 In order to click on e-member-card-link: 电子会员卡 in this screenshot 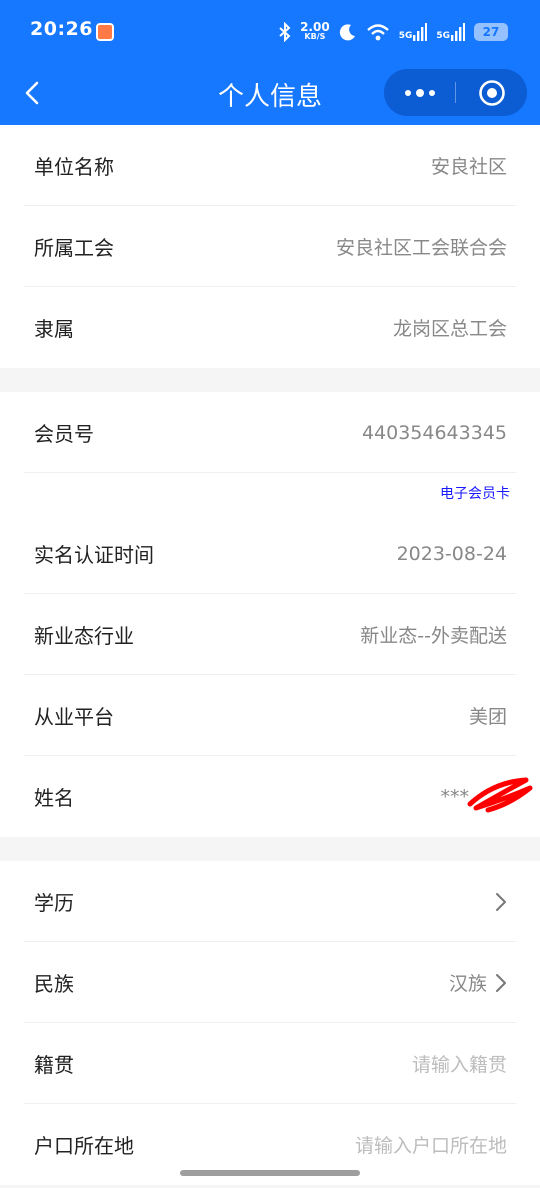, I will do `click(475, 493)`.